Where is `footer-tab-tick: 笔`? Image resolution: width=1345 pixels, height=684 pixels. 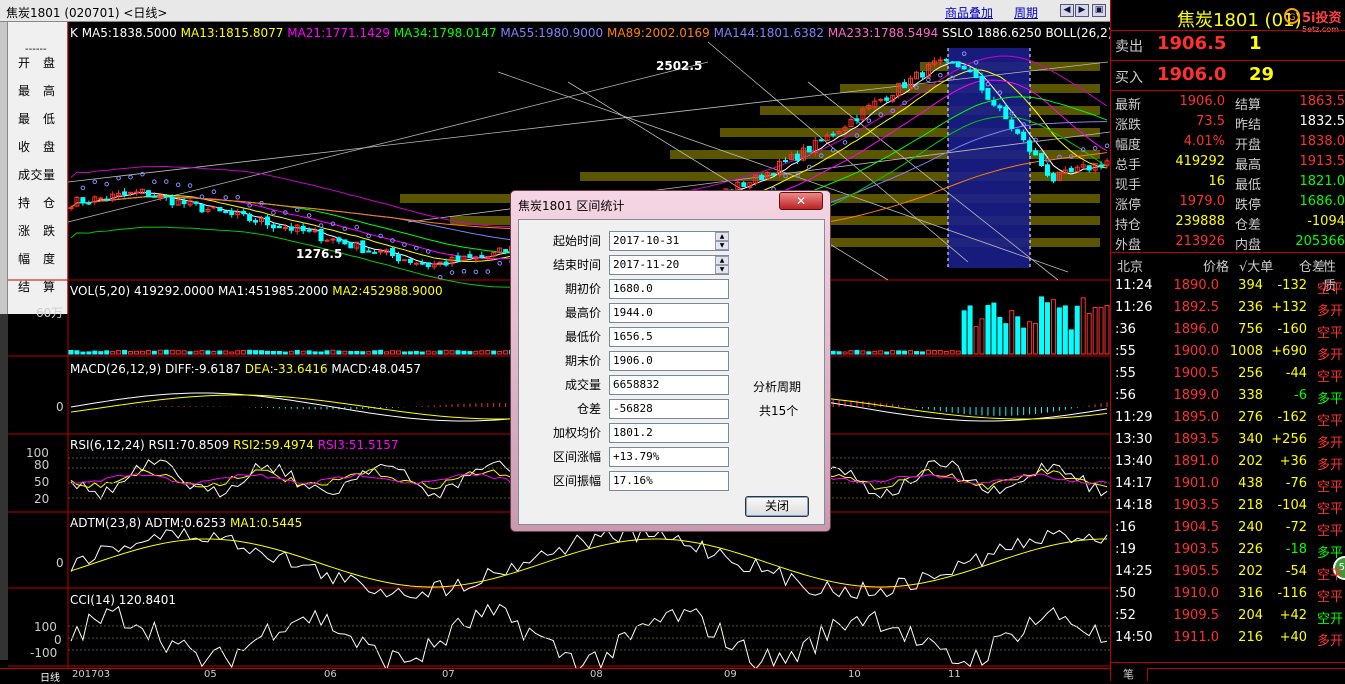 footer-tab-tick: 笔 is located at coordinates (1128, 674).